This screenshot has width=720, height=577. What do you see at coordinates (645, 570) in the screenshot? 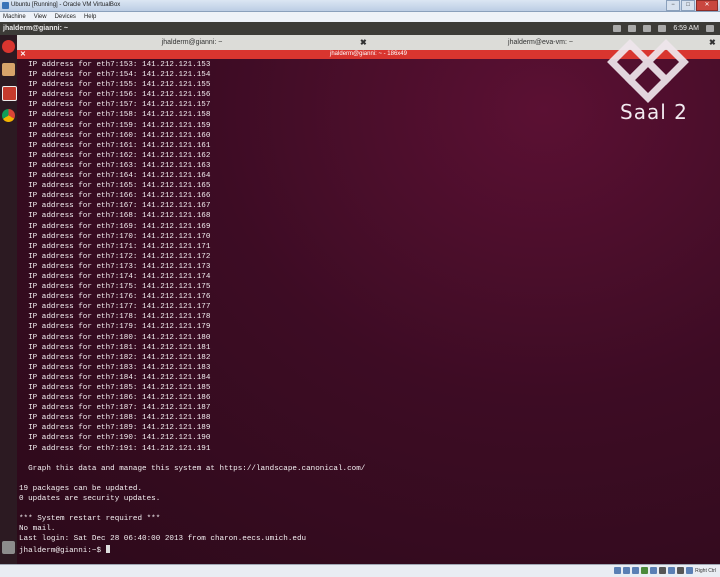
I see `network-adapter-icon` at bounding box center [645, 570].